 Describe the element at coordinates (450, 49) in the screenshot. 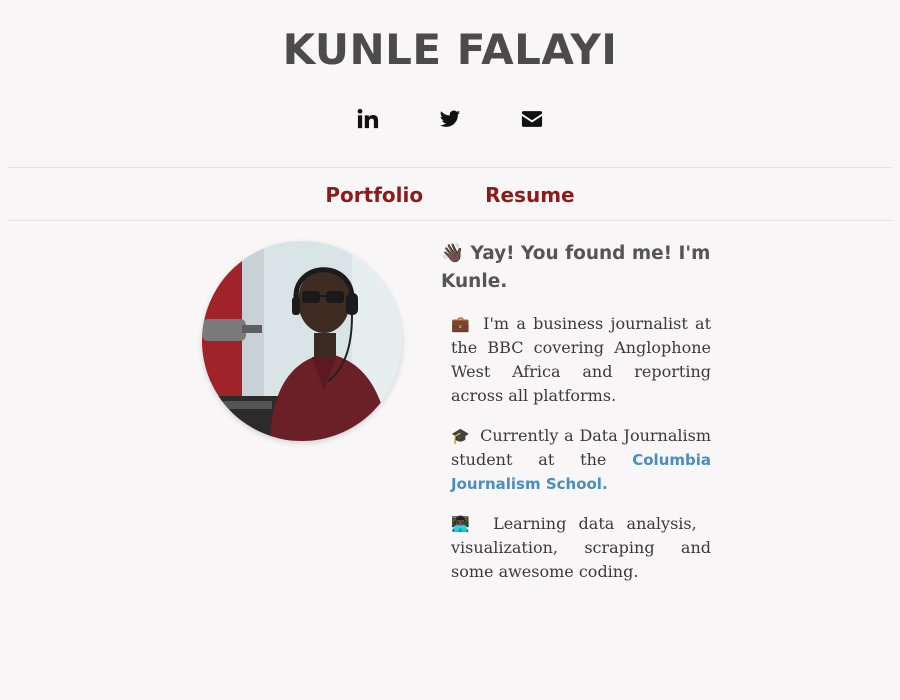

I see `site-title: KUNLE FALAYI` at that location.